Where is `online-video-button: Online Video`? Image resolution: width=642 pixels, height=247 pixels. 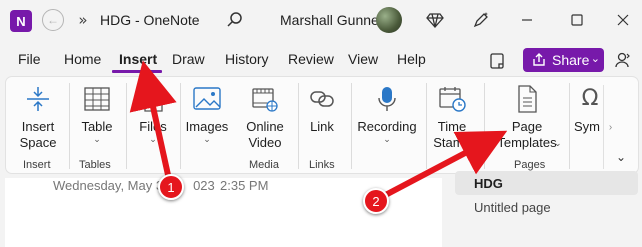
online-video-button: Online Video is located at coordinates (265, 117).